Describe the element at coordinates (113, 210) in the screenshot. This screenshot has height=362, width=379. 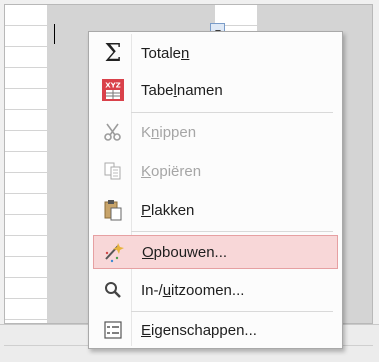
I see `paste-icon` at that location.